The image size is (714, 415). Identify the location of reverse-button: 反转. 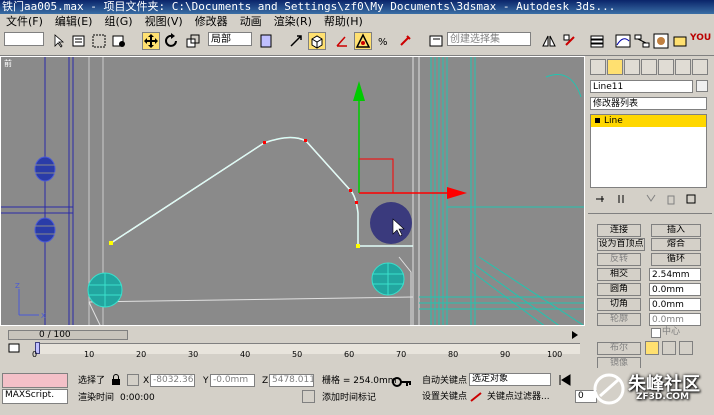
(619, 259).